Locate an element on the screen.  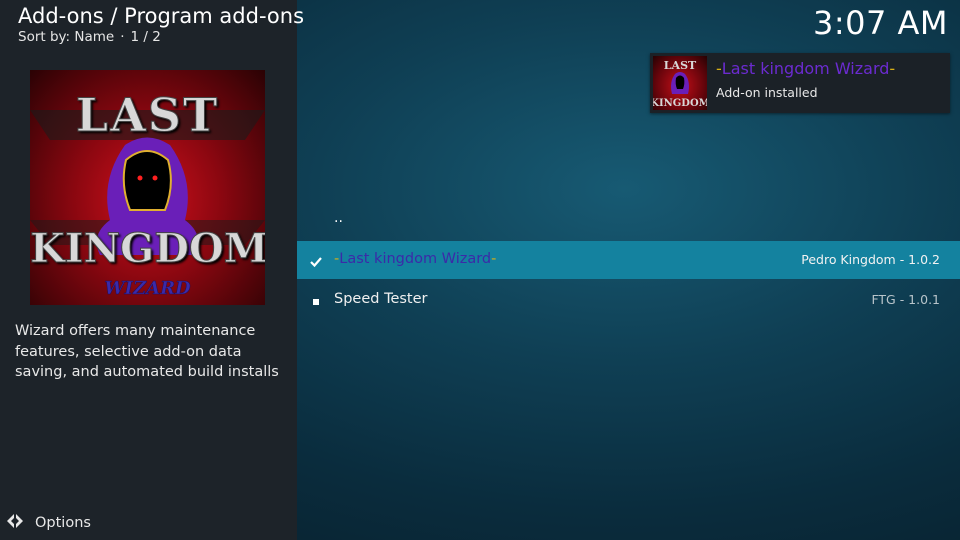
list-item-parent-dir: .. is located at coordinates (628, 223).